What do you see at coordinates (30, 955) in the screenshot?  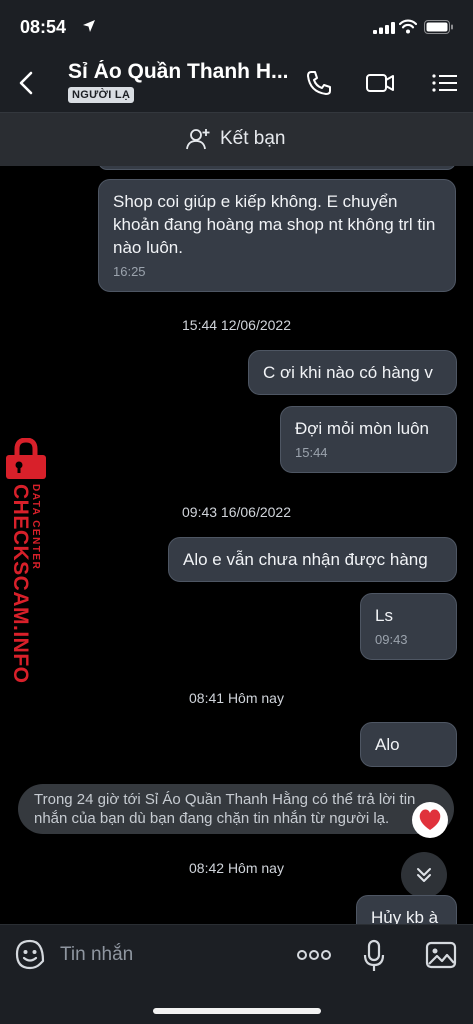 I see `sticker-emoji-icon` at bounding box center [30, 955].